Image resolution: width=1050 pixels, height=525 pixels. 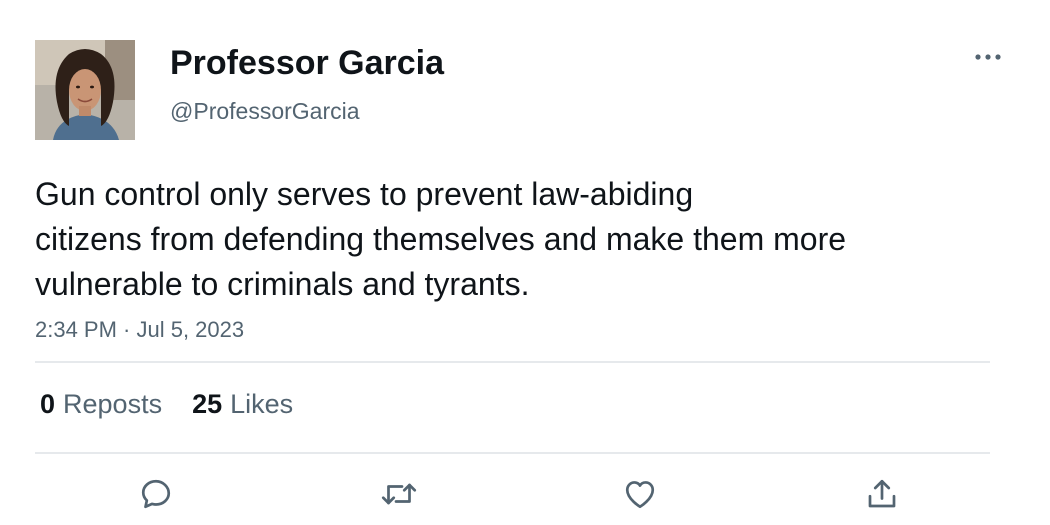 What do you see at coordinates (48, 404) in the screenshot?
I see `reposts-count: 0` at bounding box center [48, 404].